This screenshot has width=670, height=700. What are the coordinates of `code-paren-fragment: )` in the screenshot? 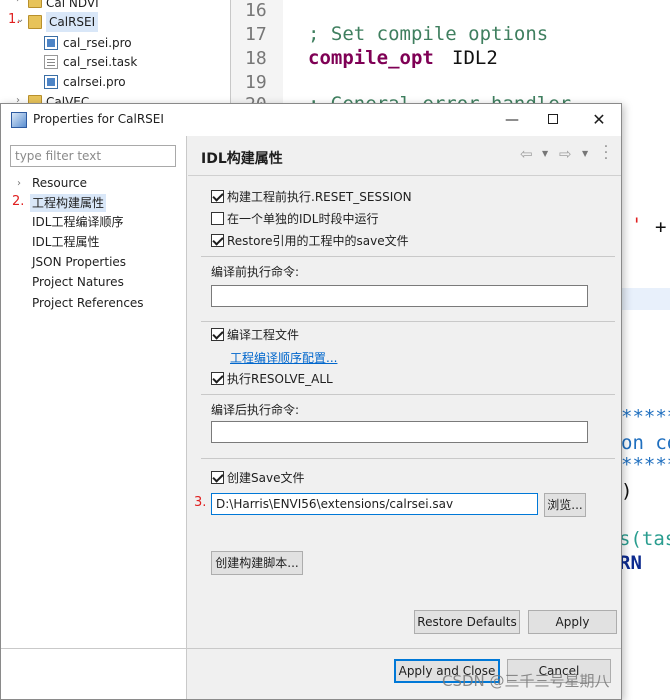 It's located at (627, 491).